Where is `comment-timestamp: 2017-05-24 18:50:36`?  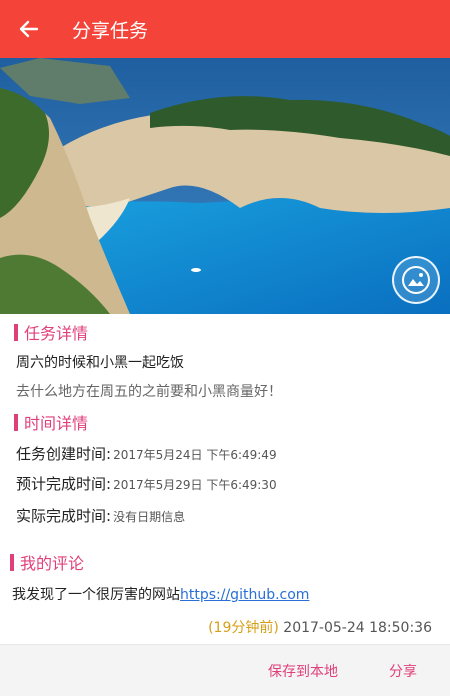
comment-timestamp: 2017-05-24 18:50:36 is located at coordinates (357, 628).